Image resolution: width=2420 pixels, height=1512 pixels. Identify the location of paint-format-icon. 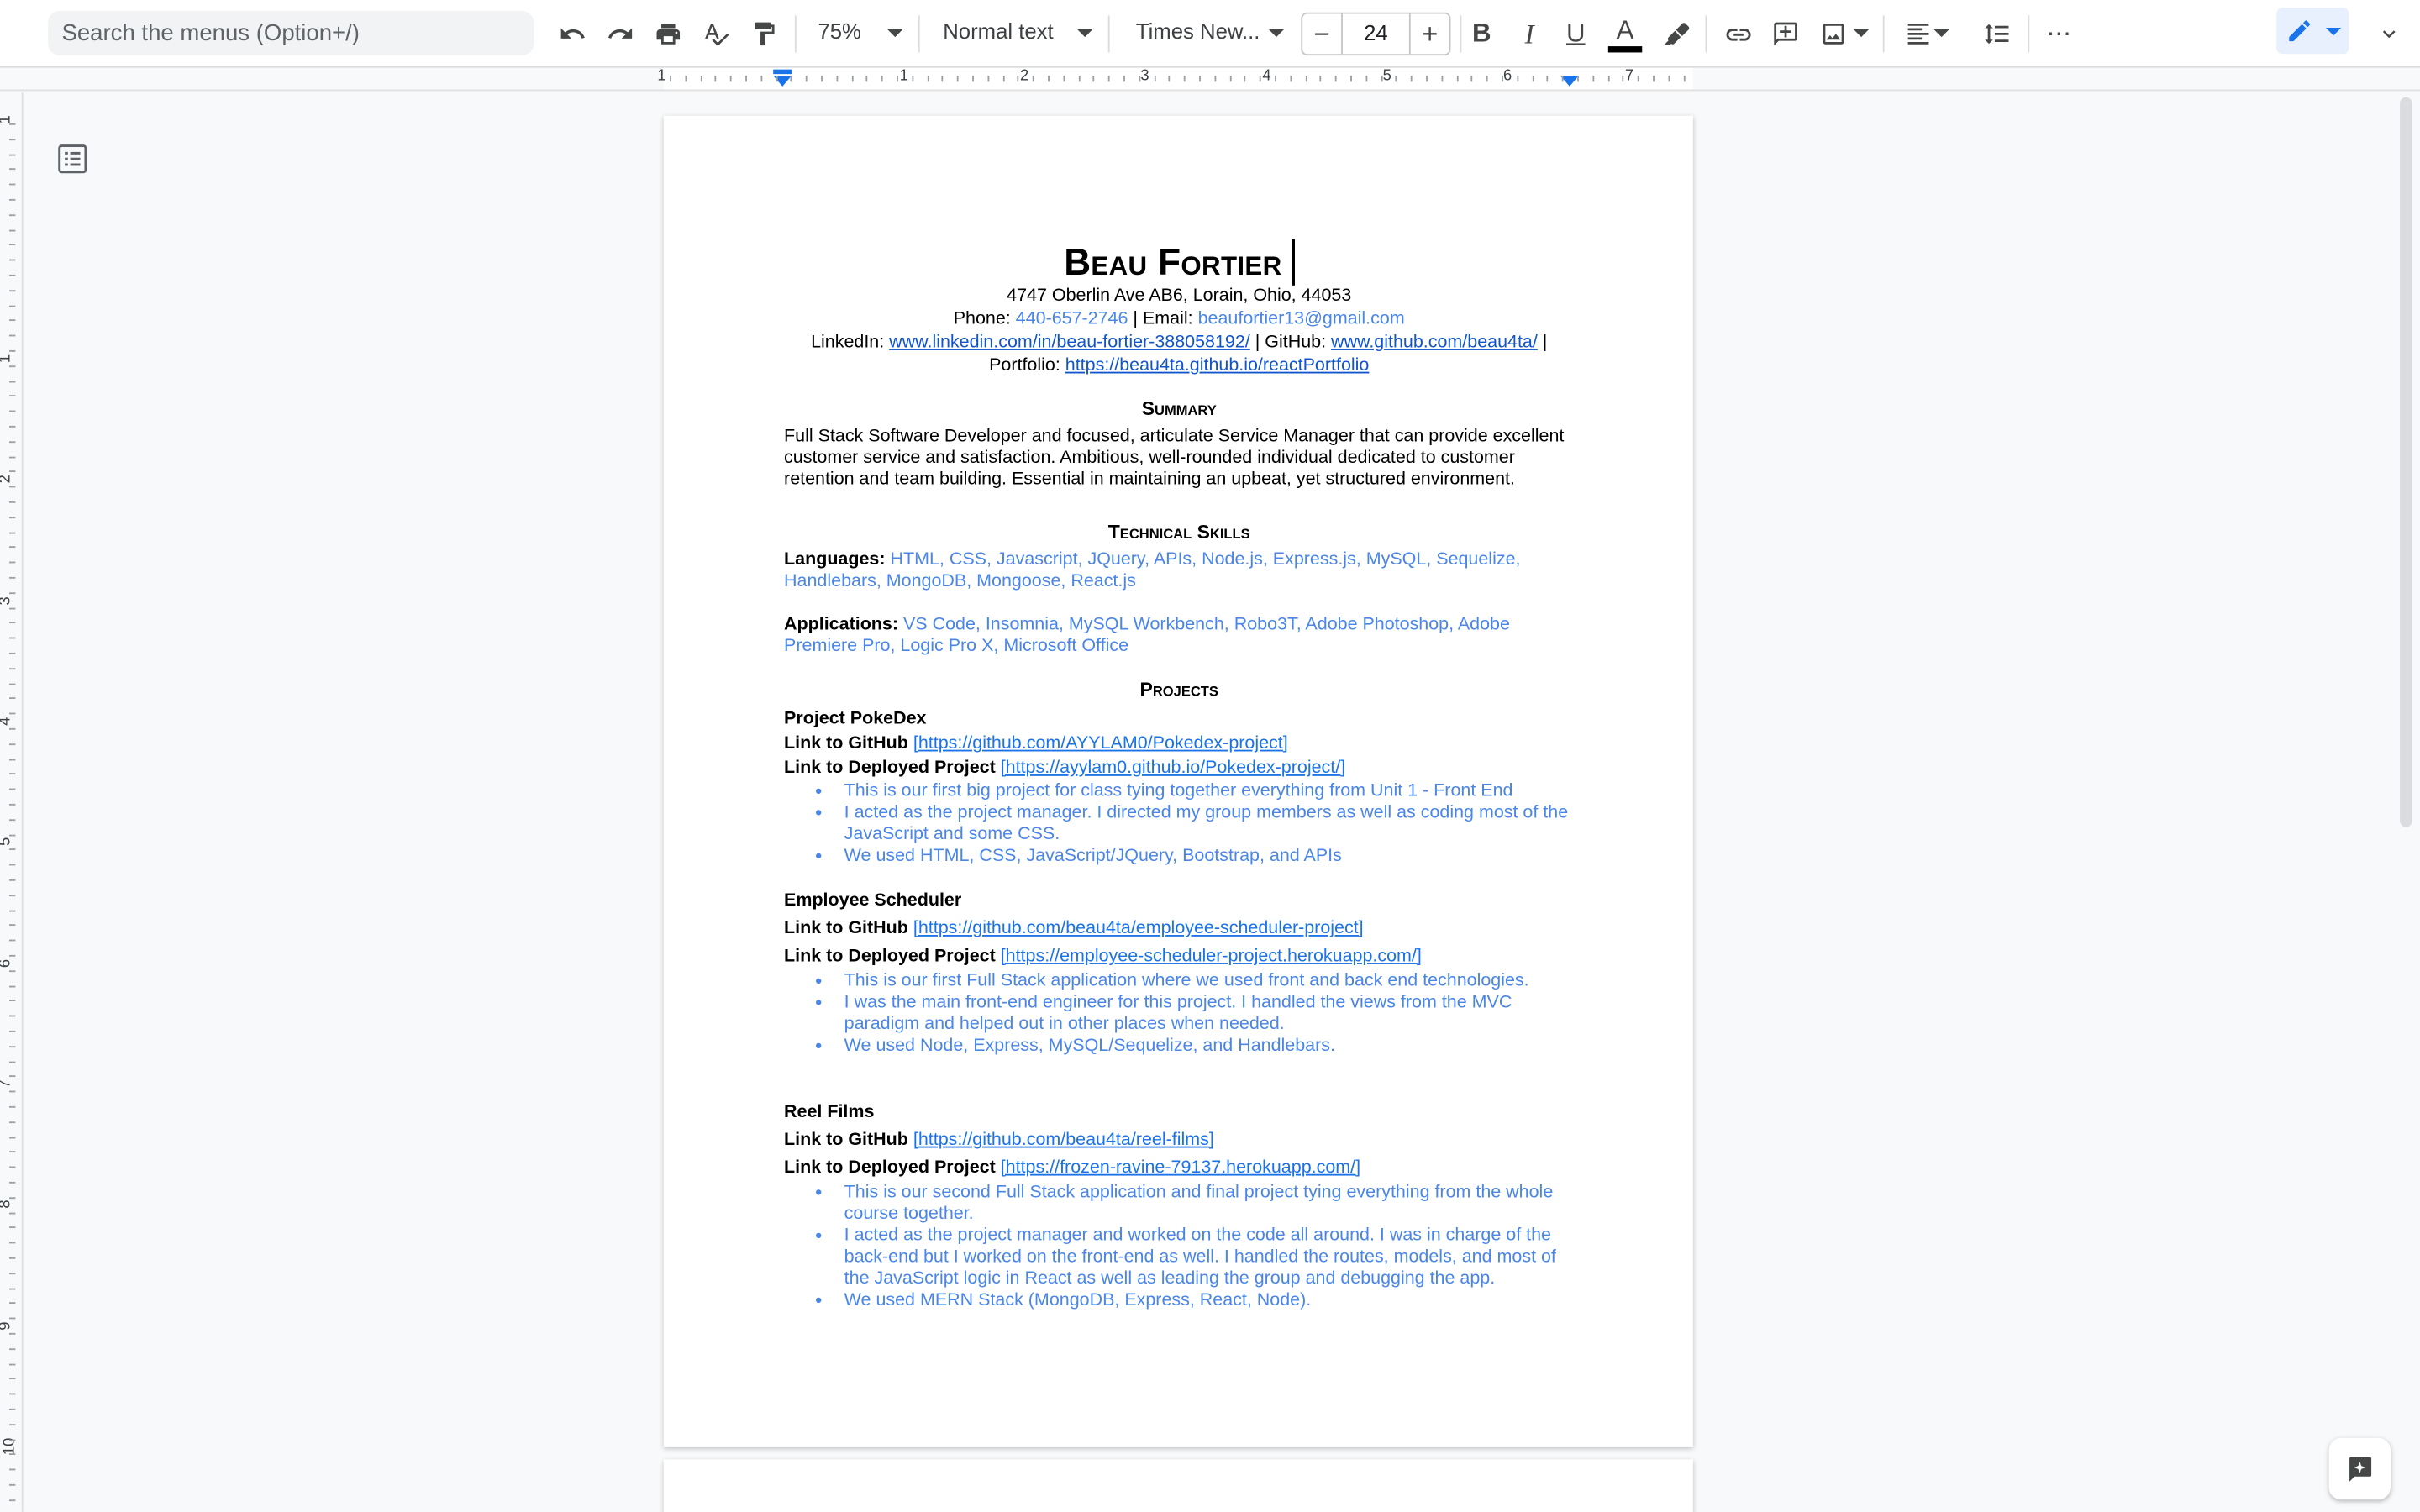
(764, 34).